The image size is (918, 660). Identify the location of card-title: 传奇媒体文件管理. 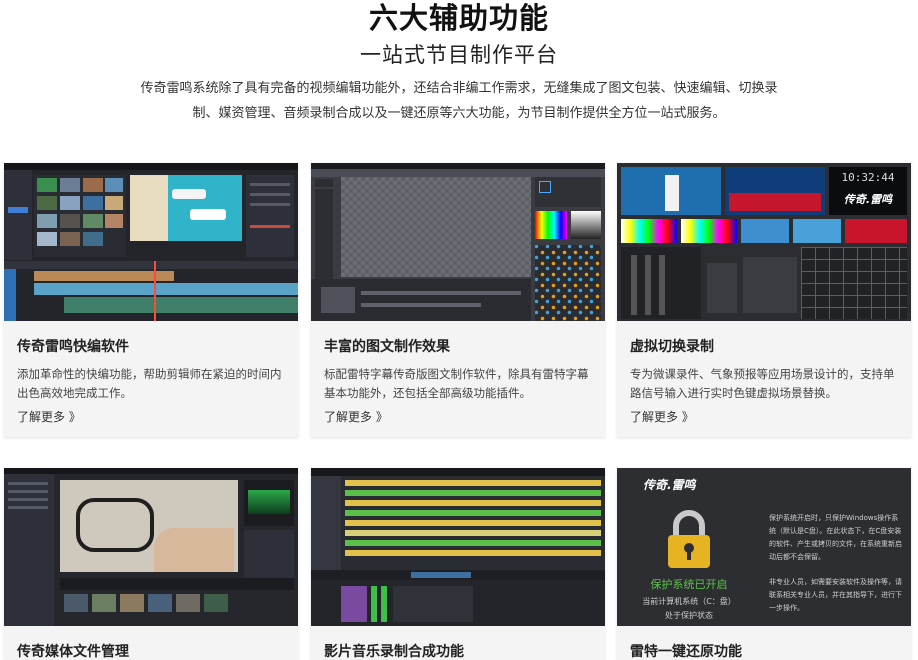
(73, 652).